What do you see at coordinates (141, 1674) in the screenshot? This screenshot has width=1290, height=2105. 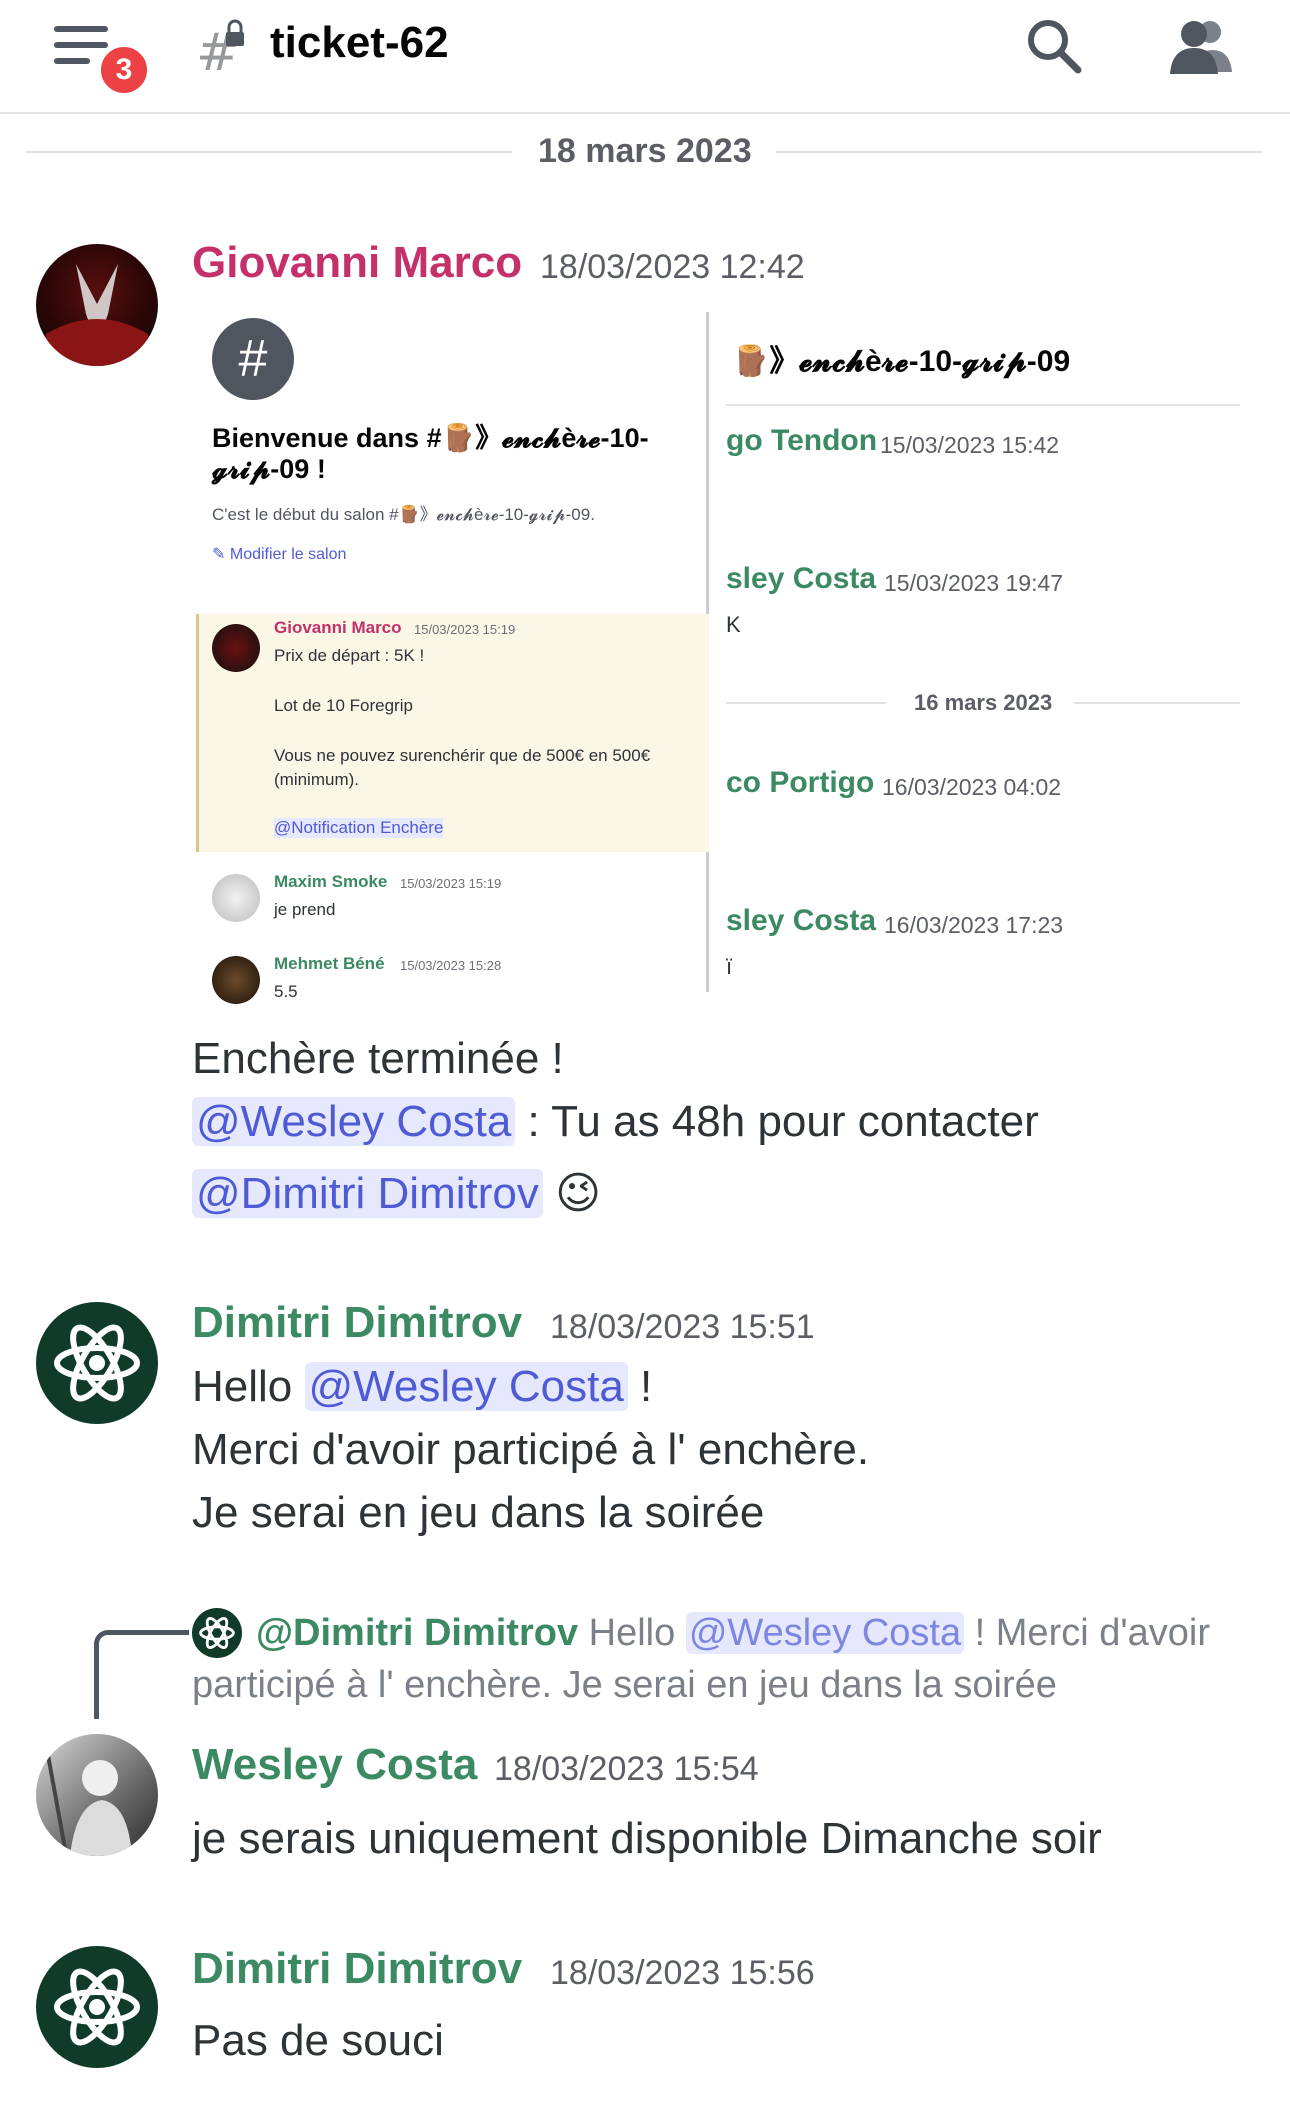 I see `reply-spine` at bounding box center [141, 1674].